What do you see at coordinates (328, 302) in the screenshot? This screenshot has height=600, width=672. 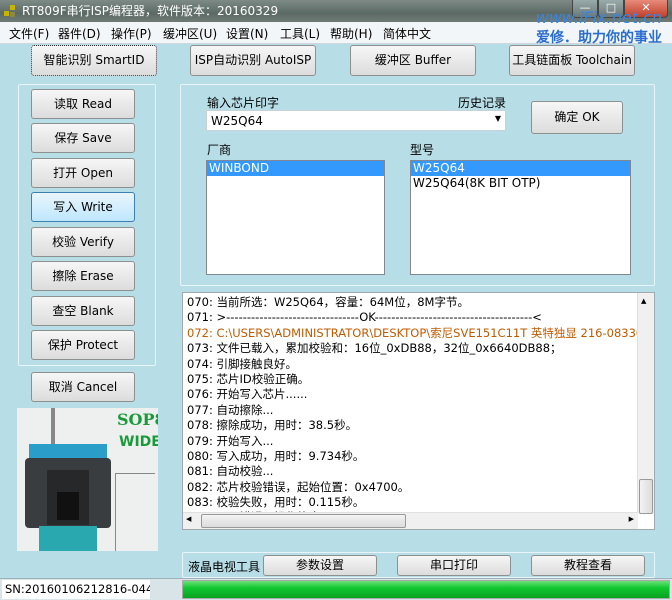 I see `log-line: 070: 当前所选：W25Q64，容量：64M位，8M字节。` at bounding box center [328, 302].